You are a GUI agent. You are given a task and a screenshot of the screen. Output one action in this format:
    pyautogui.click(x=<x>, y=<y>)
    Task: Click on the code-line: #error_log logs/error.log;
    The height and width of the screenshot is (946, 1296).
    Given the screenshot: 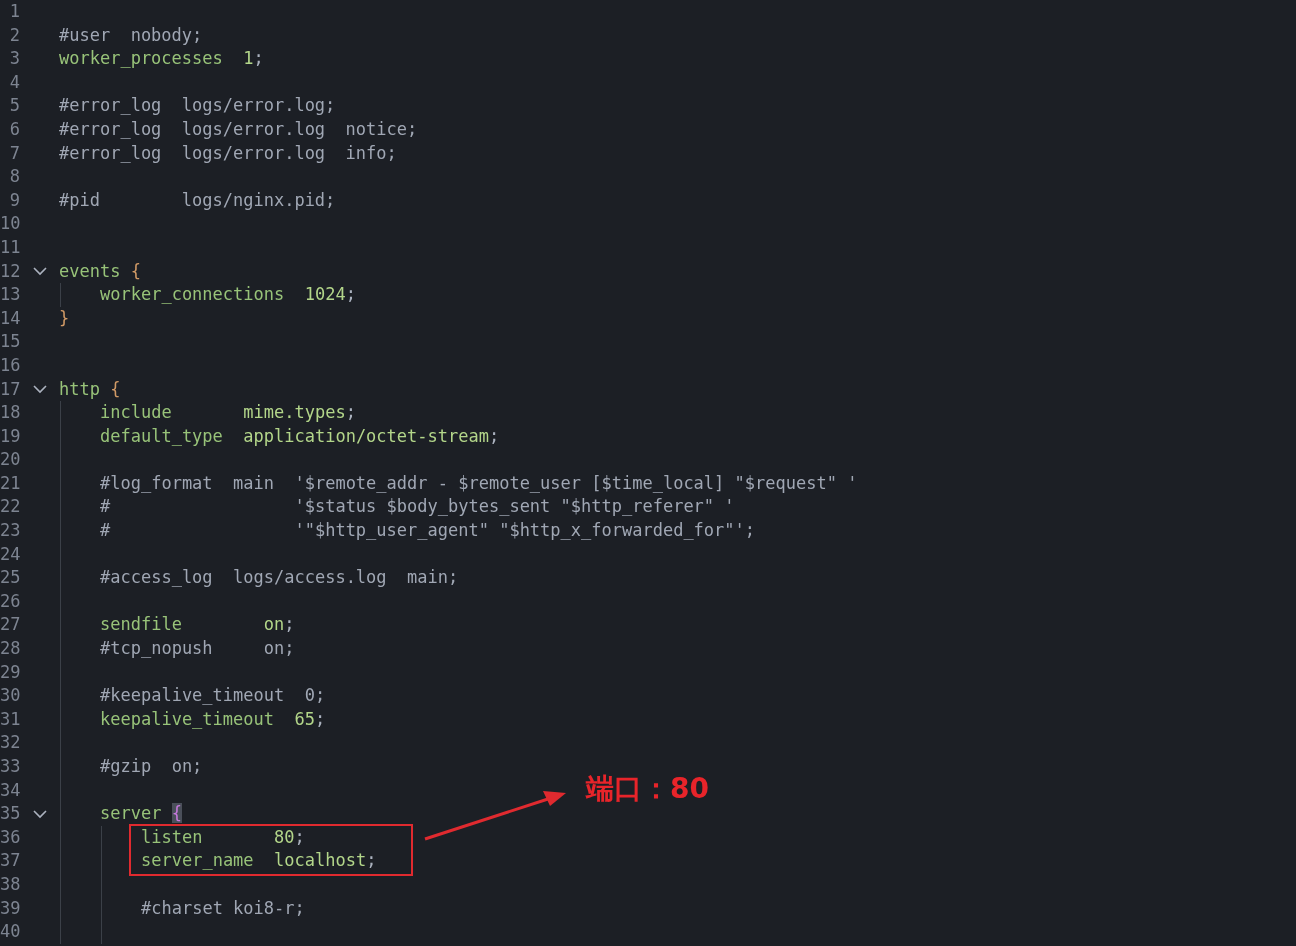 What is the action you would take?
    pyautogui.click(x=197, y=105)
    